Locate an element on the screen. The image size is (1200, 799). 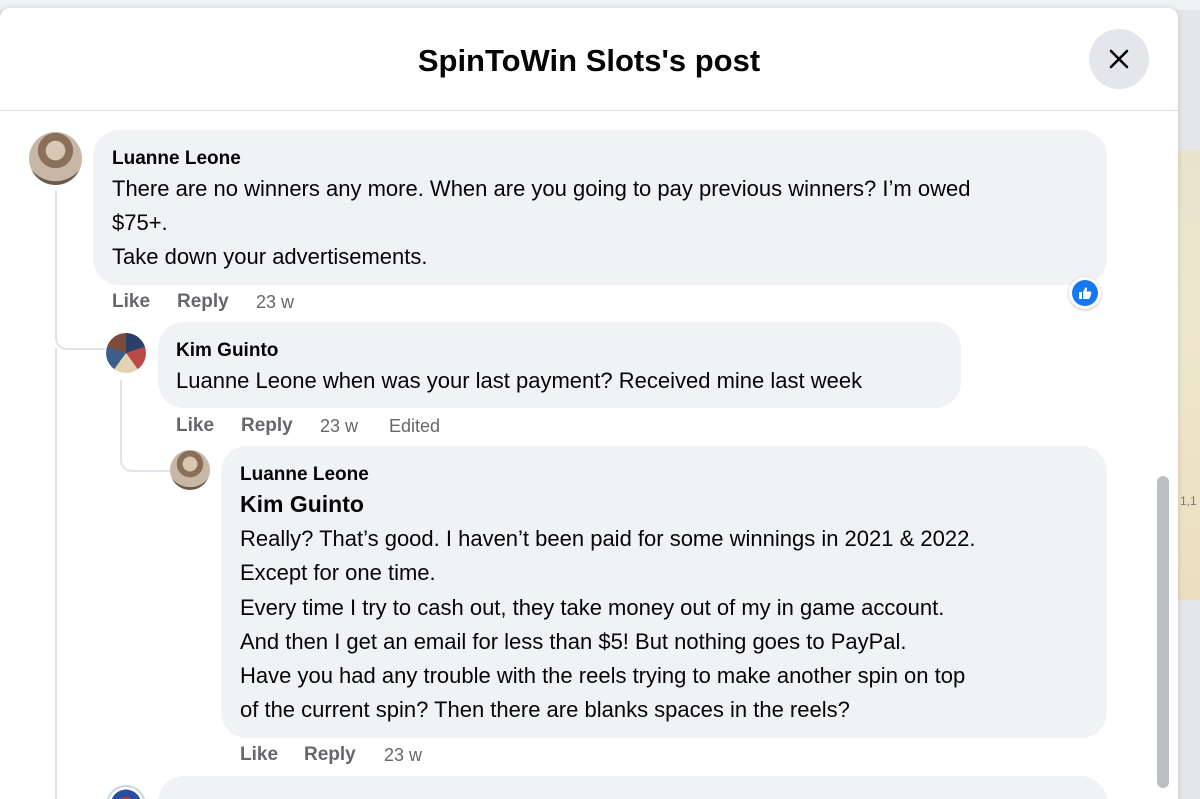
background-page-text: 1,1 is located at coordinates (1188, 501).